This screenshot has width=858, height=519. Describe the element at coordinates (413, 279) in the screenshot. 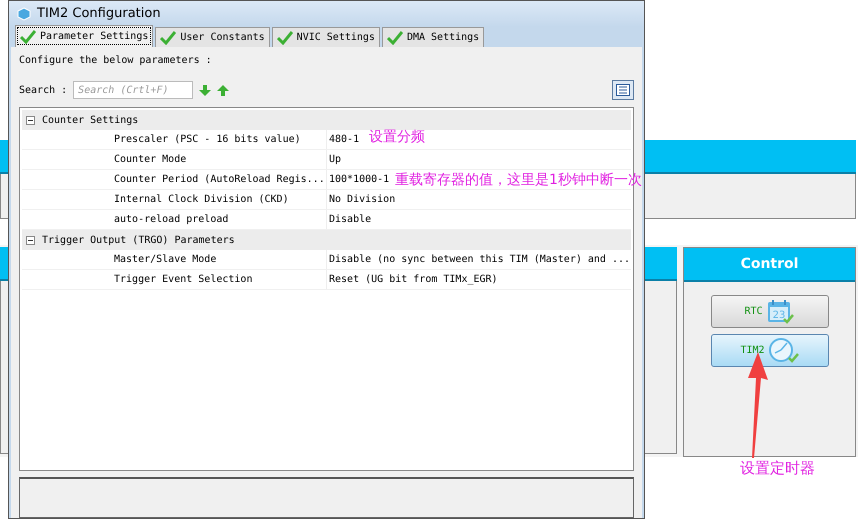

I see `parameter-value: Reset (UG bit from TIMx_EGR)` at that location.